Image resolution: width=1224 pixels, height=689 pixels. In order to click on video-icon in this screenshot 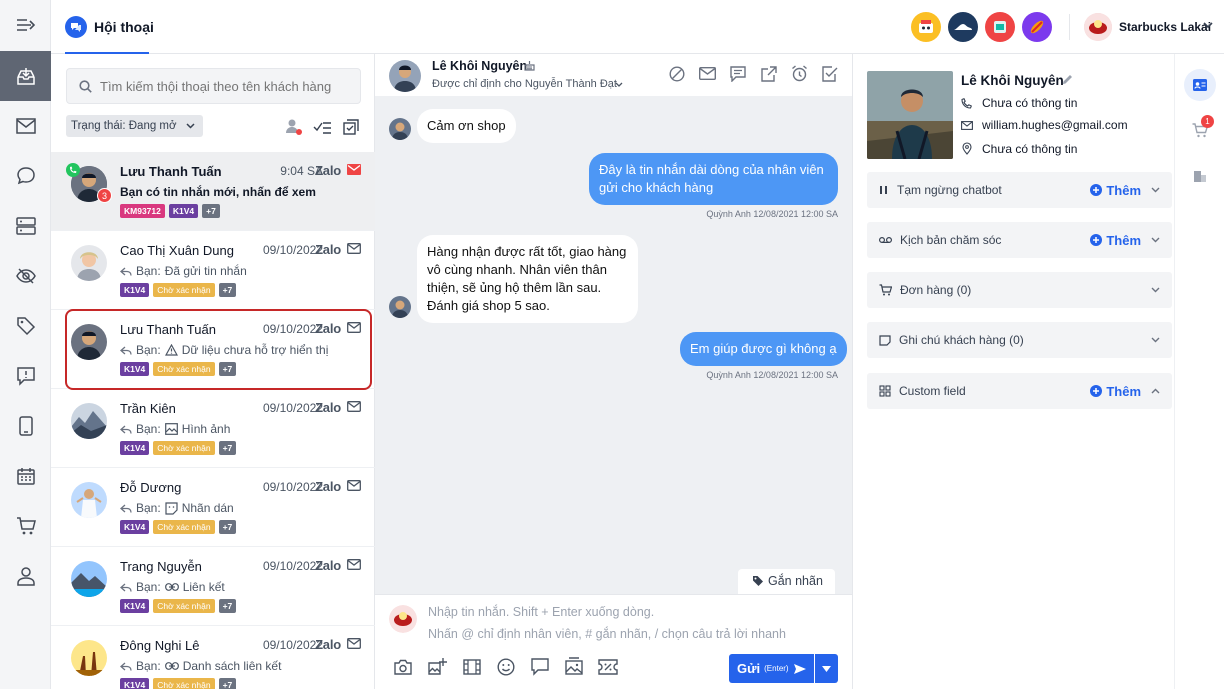, I will do `click(472, 667)`.